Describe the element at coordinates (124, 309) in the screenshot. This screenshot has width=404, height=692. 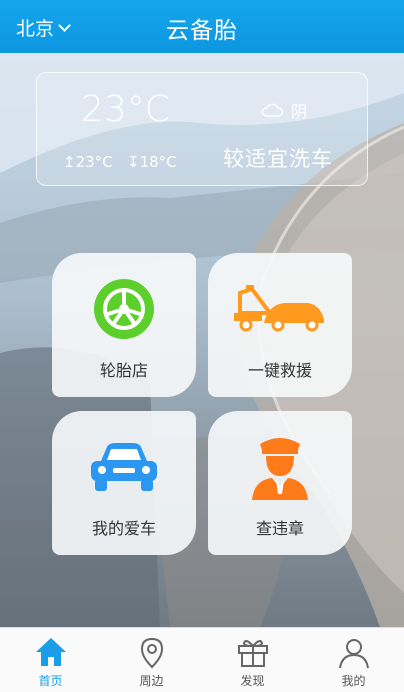
I see `tire-icon` at that location.